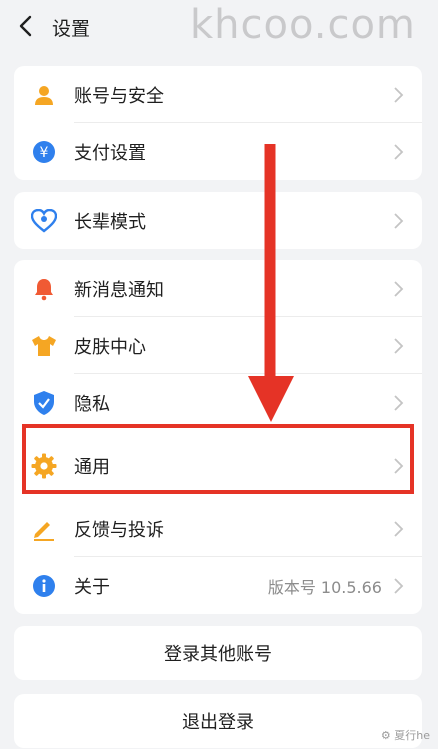 The height and width of the screenshot is (749, 438). I want to click on header-bar: 设置 khcoo.com, so click(219, 26).